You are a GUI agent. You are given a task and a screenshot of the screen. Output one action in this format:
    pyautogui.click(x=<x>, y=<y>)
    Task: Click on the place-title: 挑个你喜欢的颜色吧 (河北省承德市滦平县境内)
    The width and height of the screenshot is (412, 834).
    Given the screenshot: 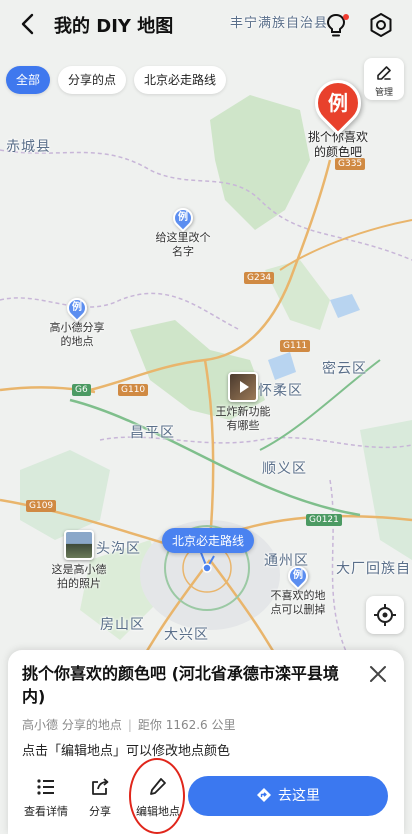 What is the action you would take?
    pyautogui.click(x=180, y=685)
    